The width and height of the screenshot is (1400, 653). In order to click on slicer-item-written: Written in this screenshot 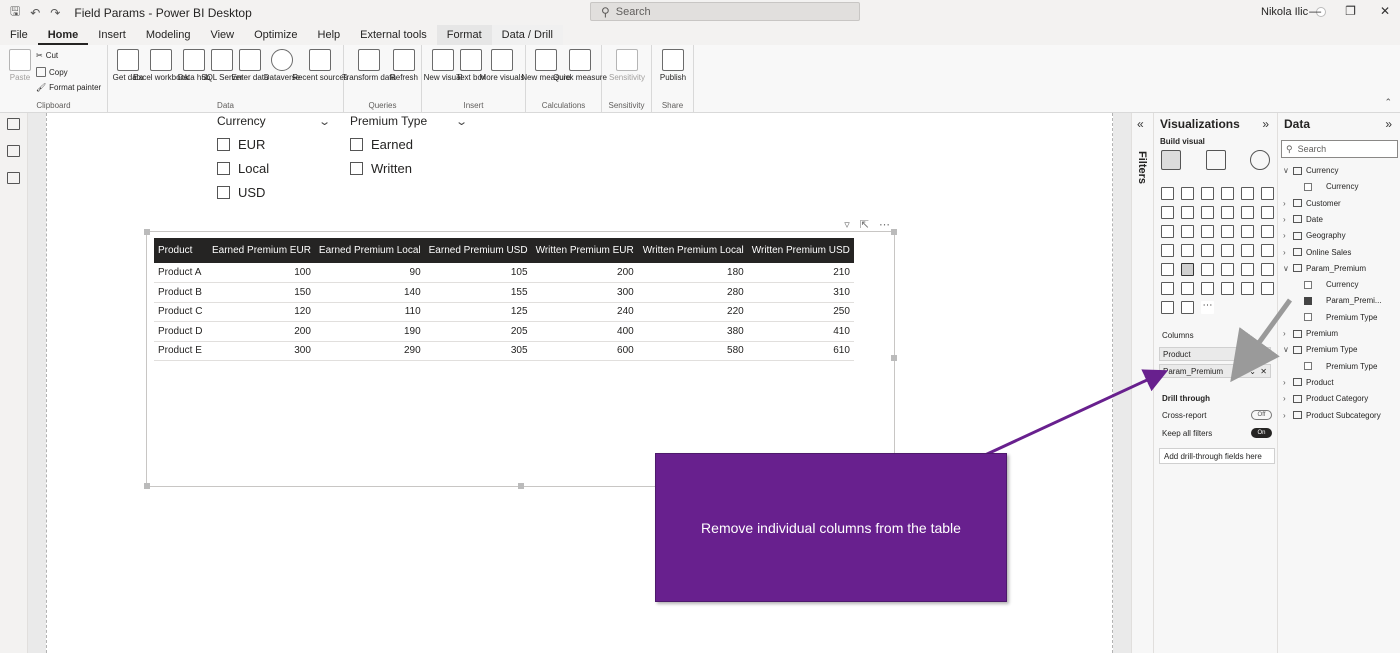, I will do `click(408, 168)`.